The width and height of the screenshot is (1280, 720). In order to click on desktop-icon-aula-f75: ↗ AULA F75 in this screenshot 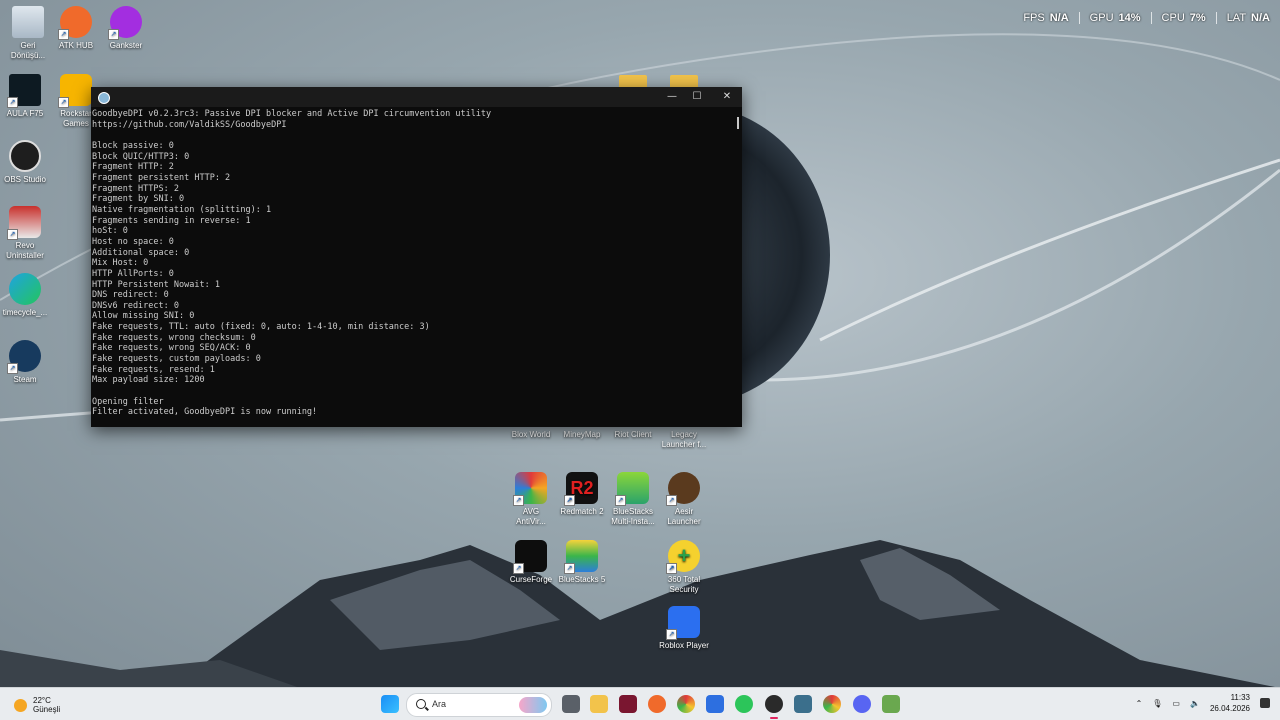, I will do `click(26, 96)`.